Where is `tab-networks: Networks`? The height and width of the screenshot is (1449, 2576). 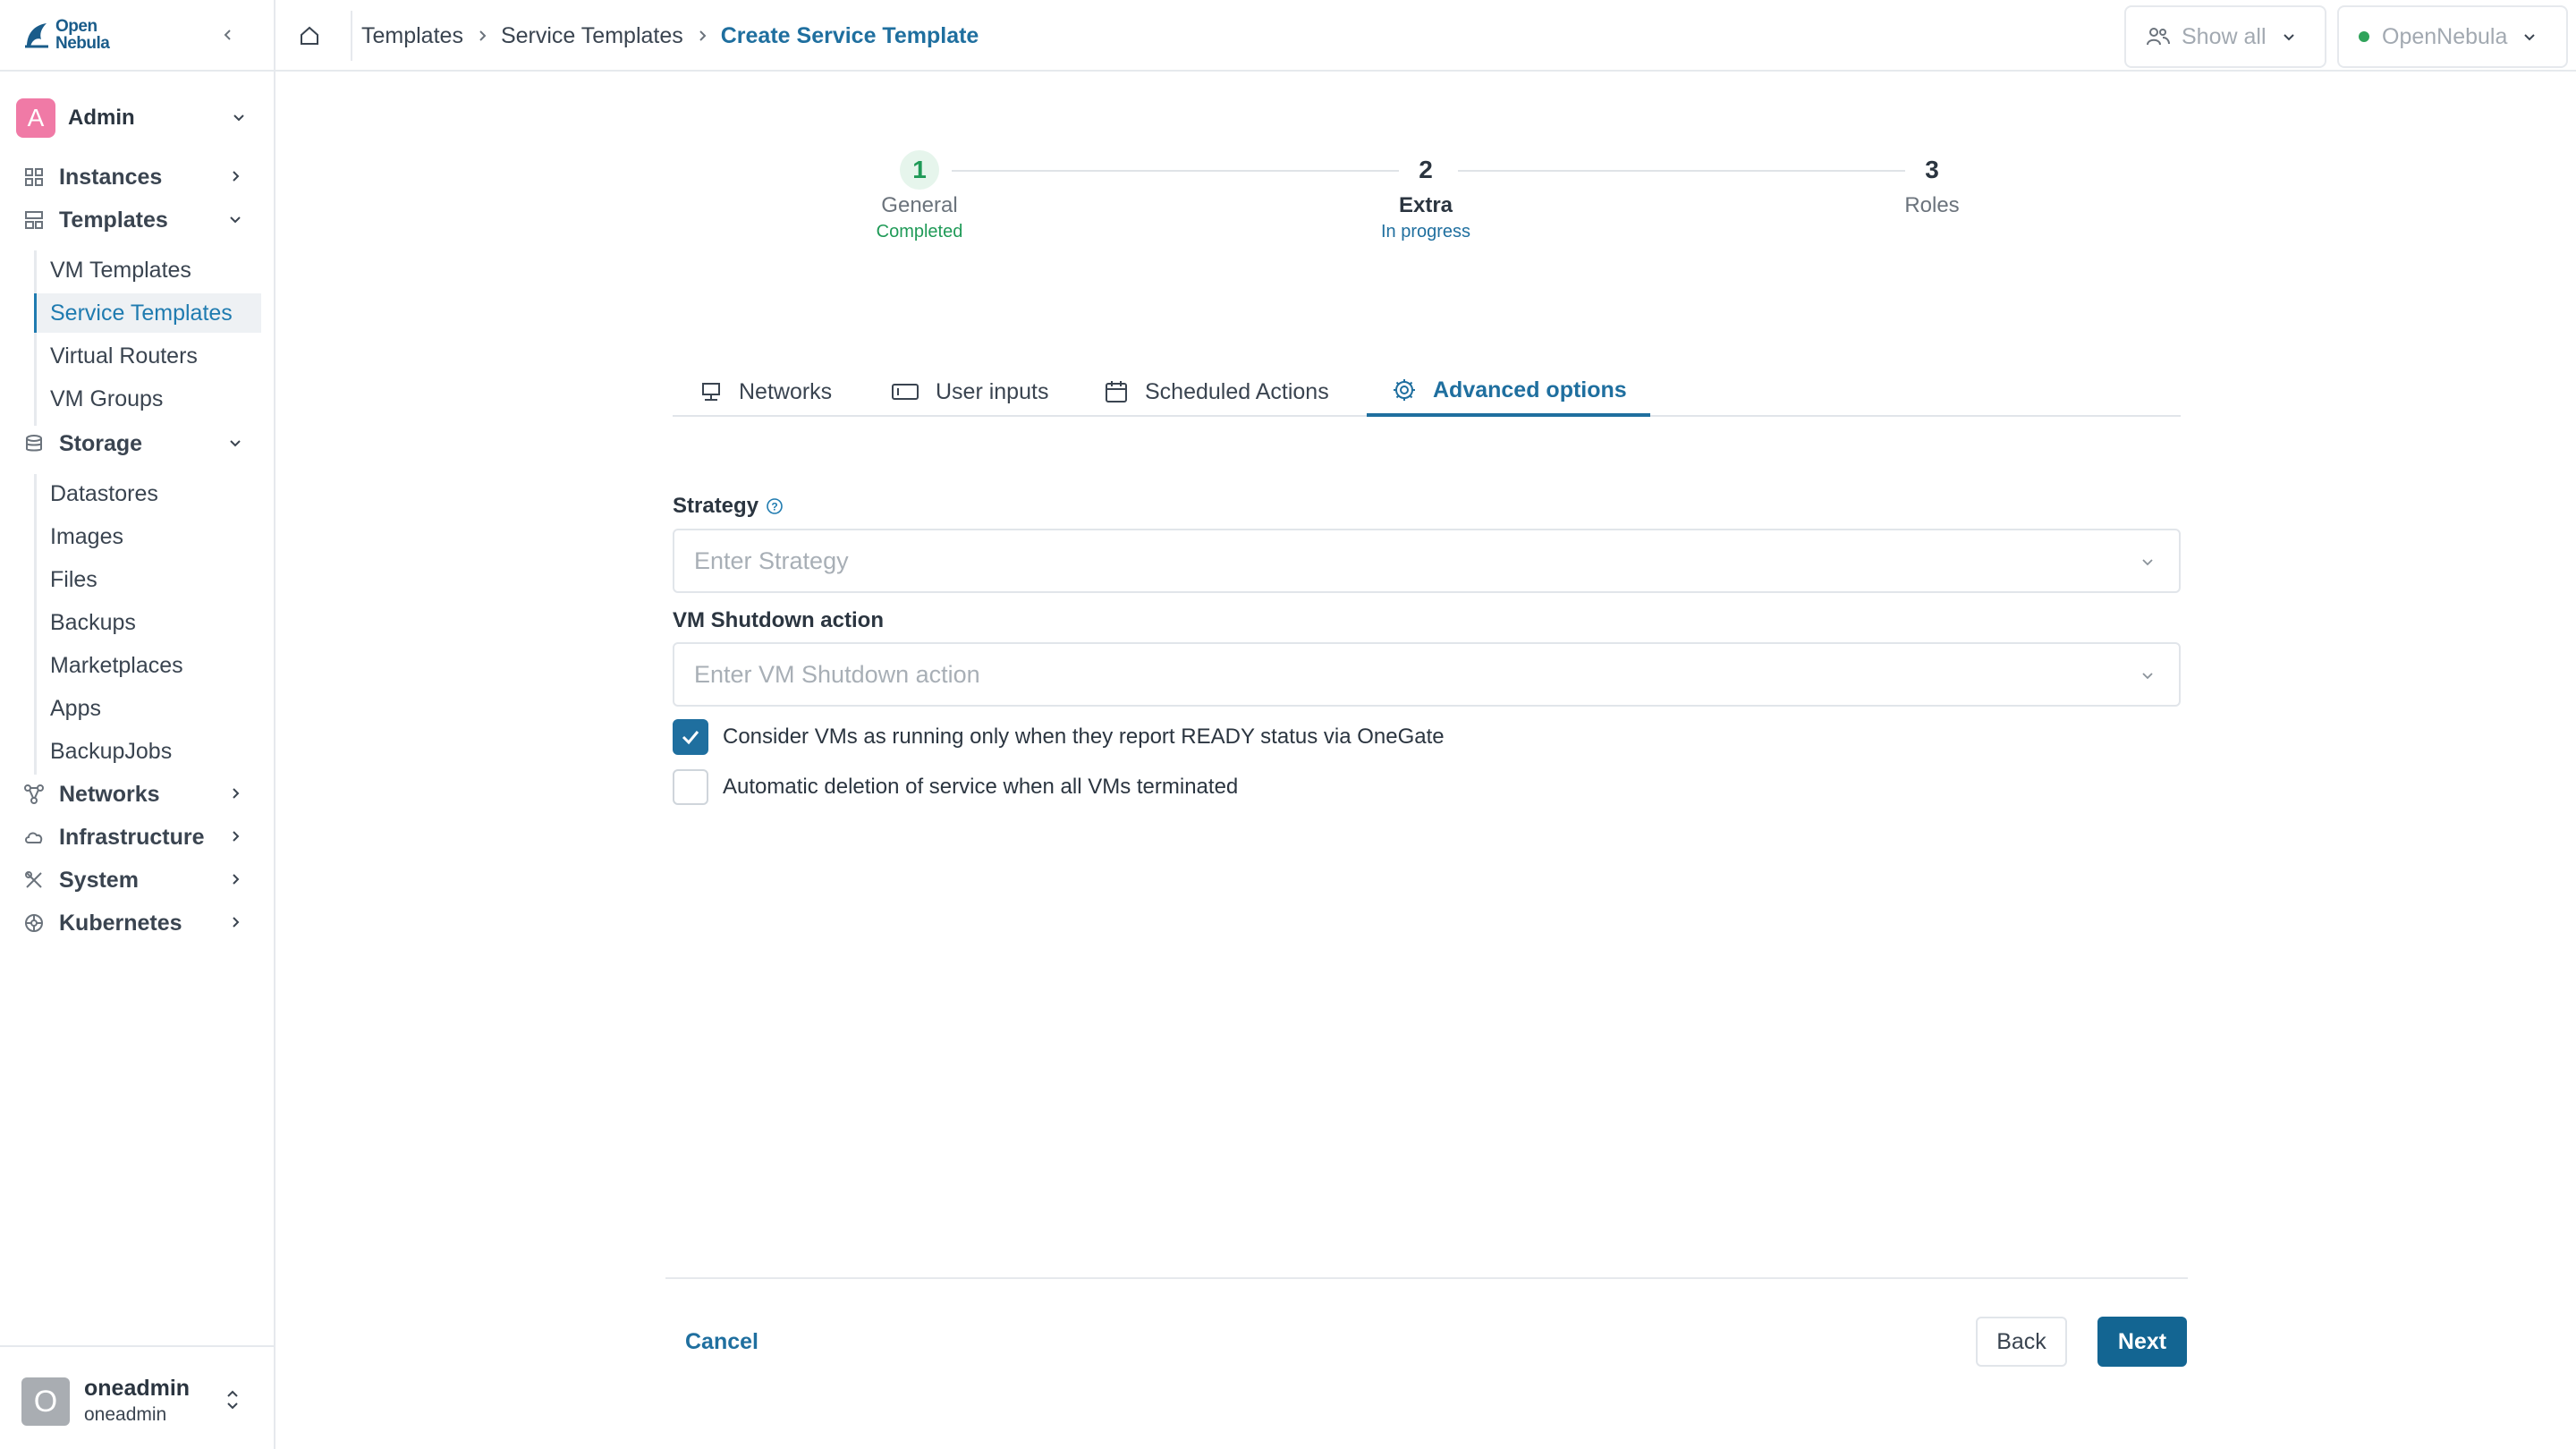
tab-networks: Networks is located at coordinates (765, 392).